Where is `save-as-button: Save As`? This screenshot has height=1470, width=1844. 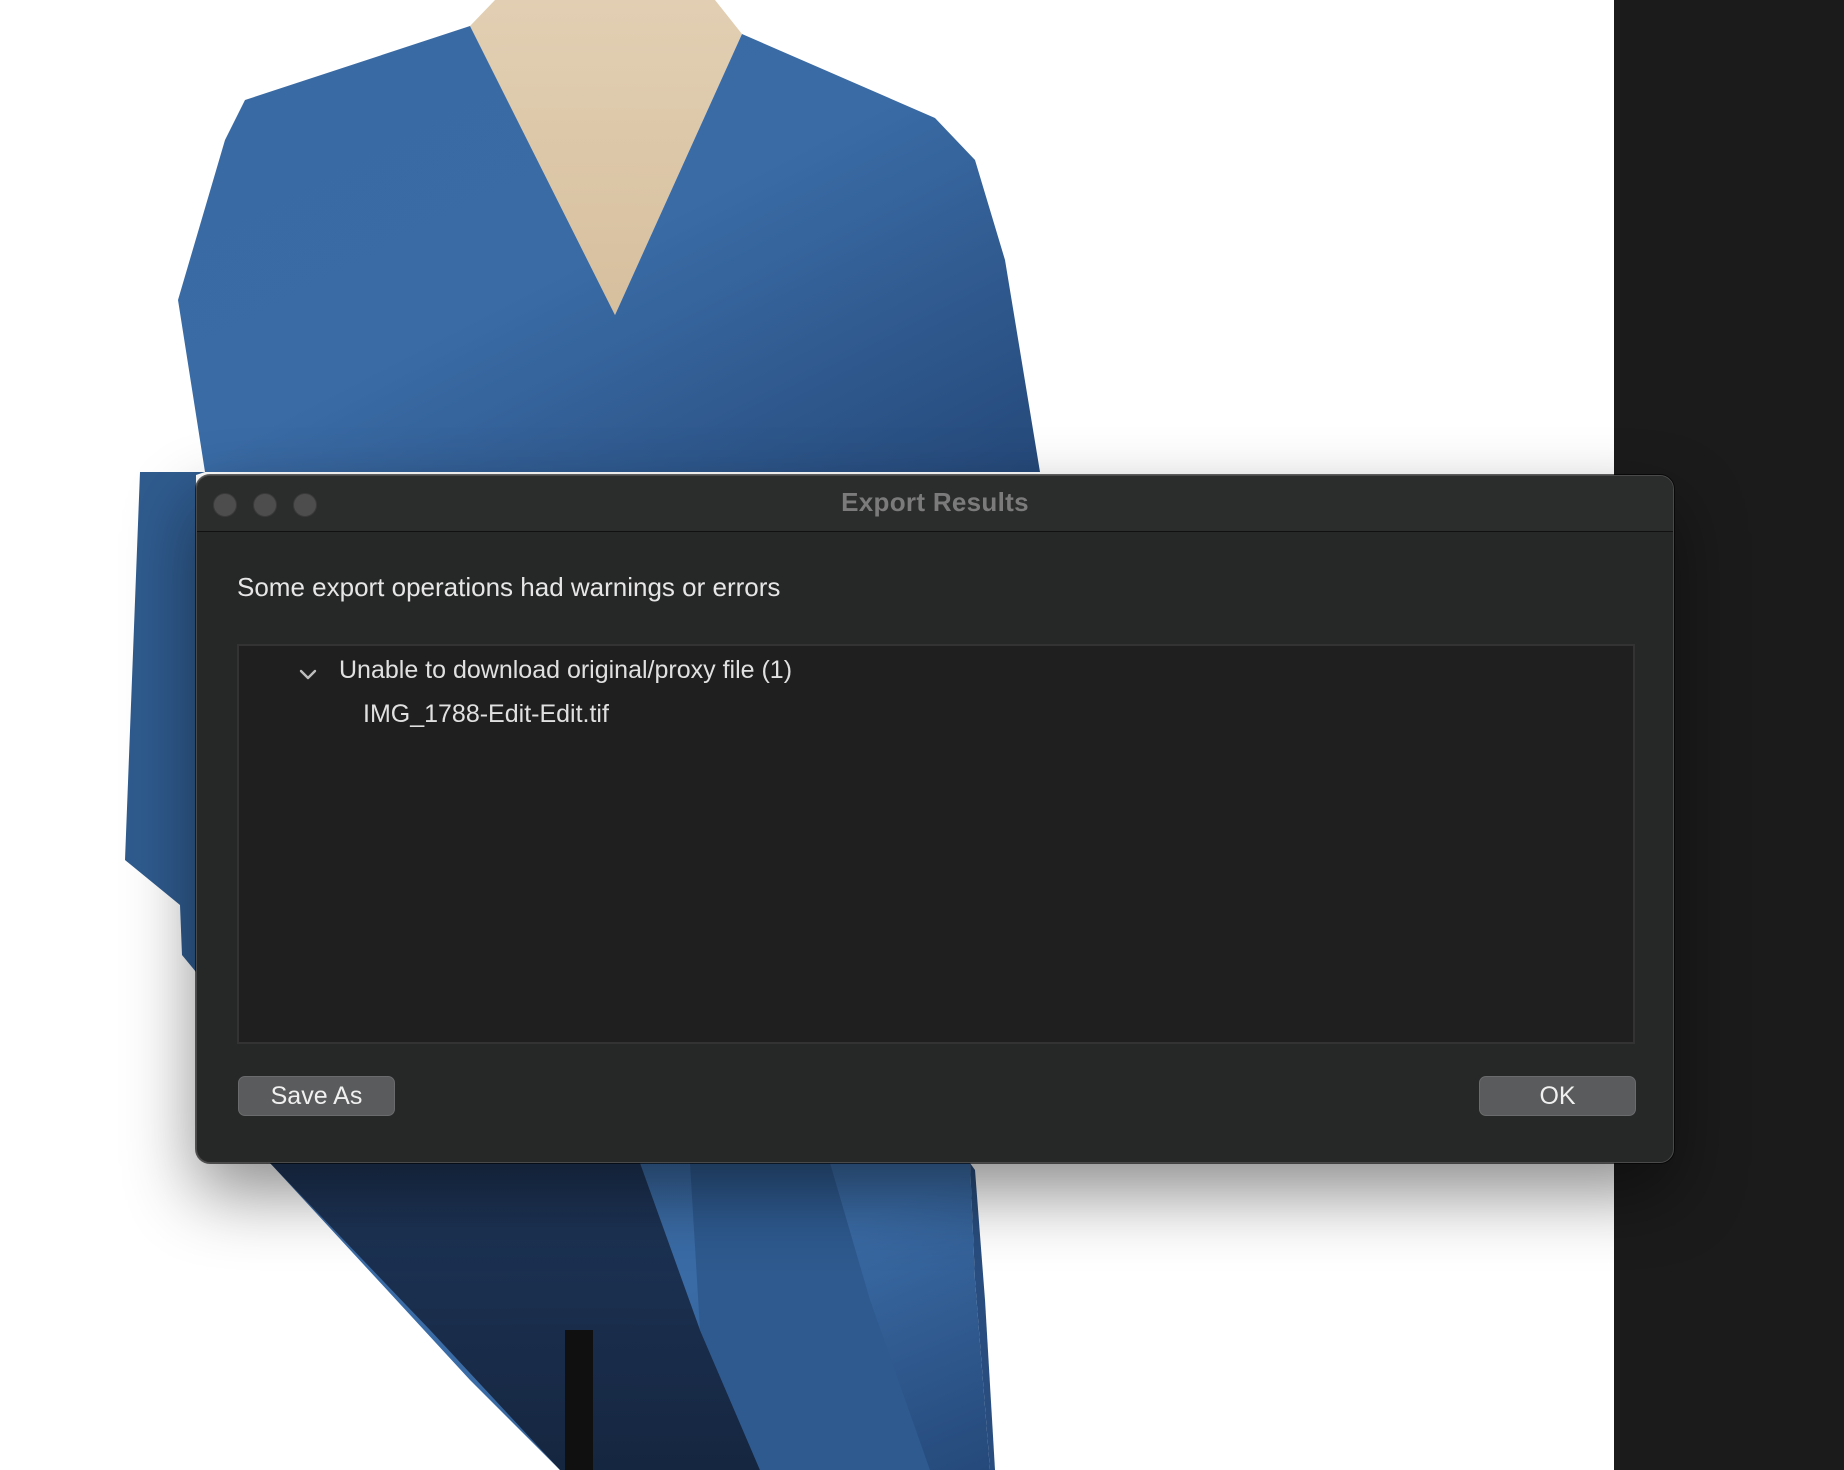
save-as-button: Save As is located at coordinates (316, 1096).